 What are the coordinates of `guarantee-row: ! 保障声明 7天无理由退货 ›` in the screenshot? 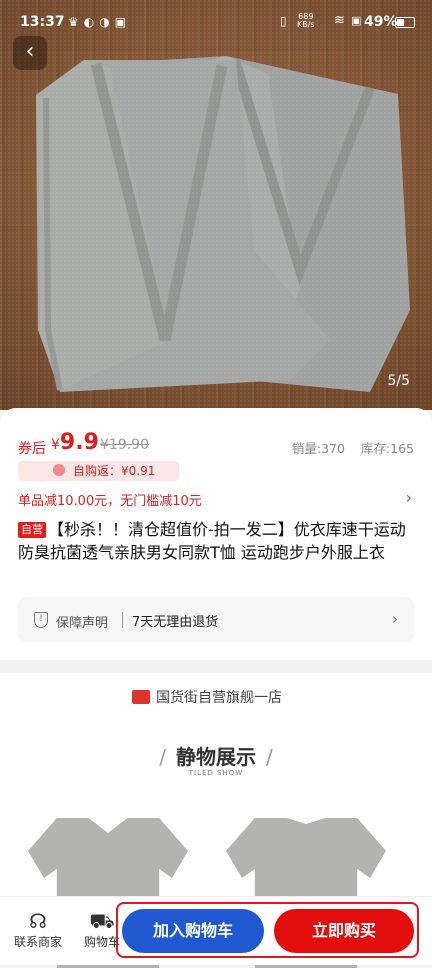 It's located at (216, 619).